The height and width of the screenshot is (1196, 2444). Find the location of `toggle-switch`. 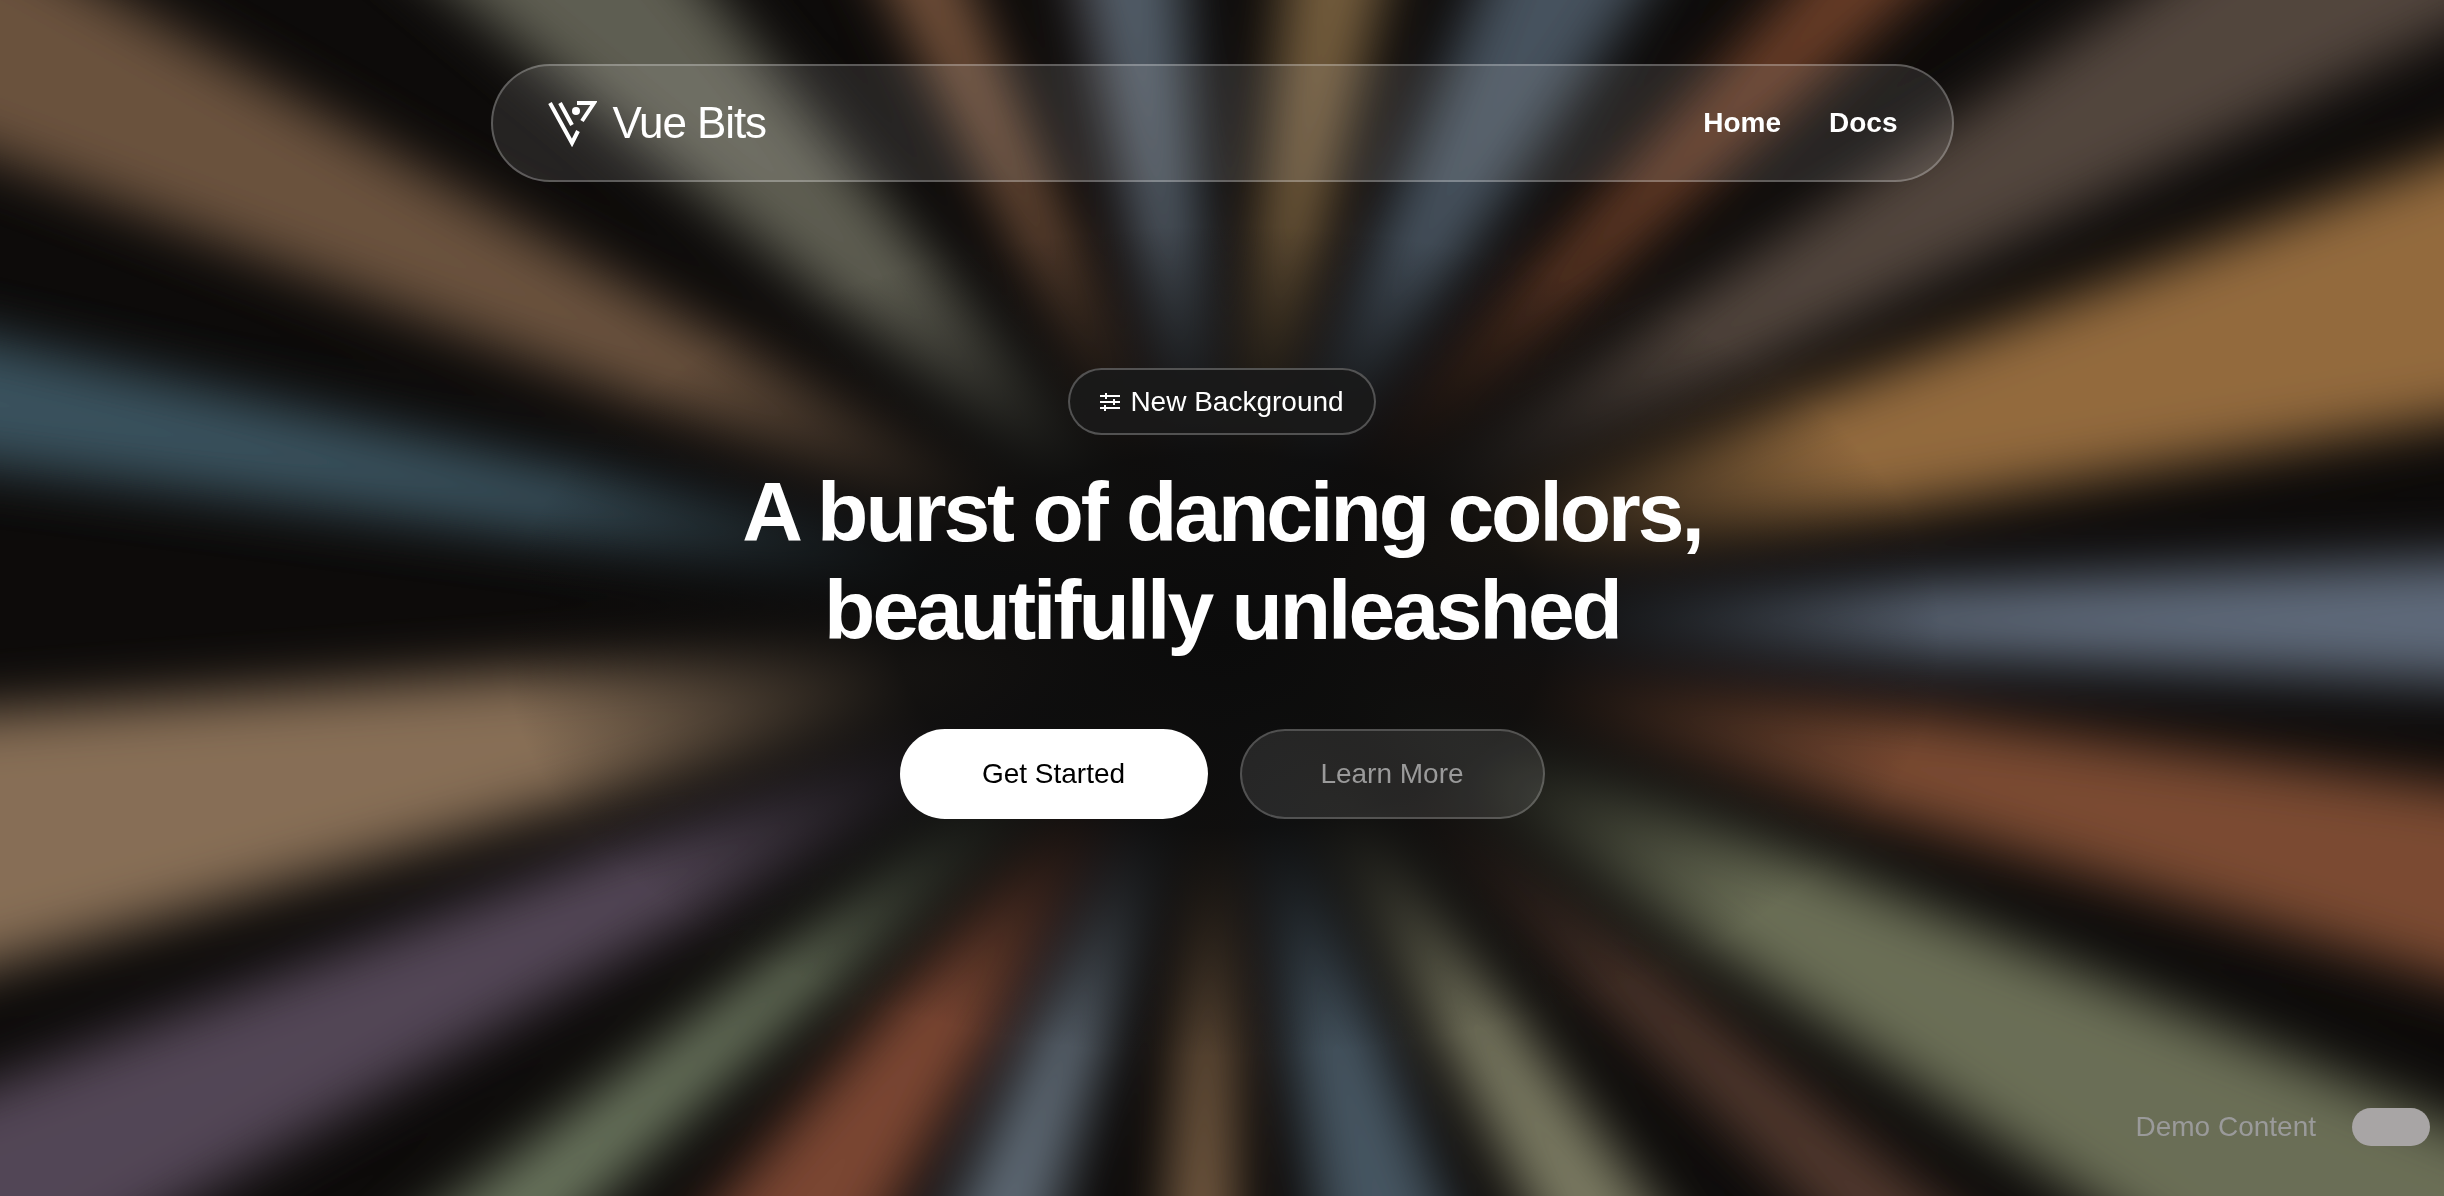

toggle-switch is located at coordinates (2391, 1127).